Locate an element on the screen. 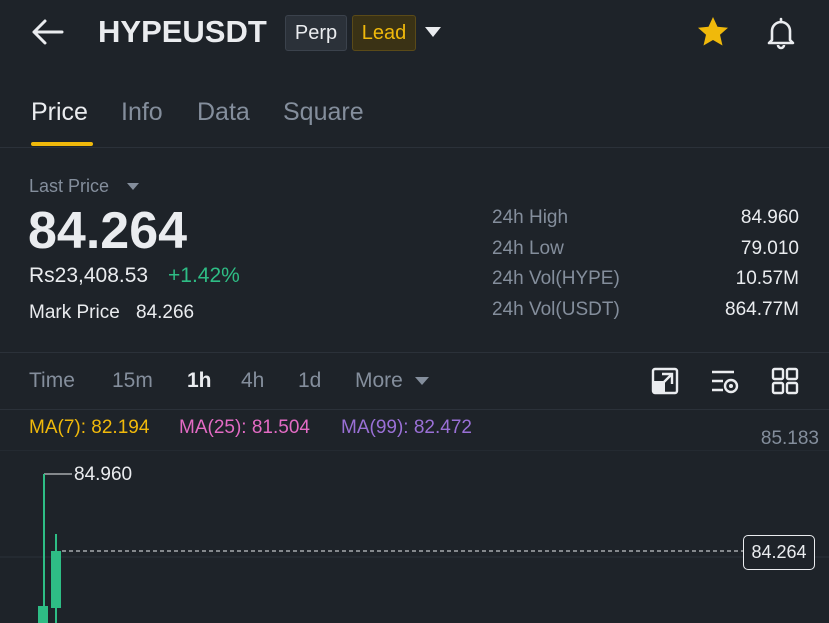 The height and width of the screenshot is (623, 829). symbol-title: HYPEUSDT is located at coordinates (182, 32).